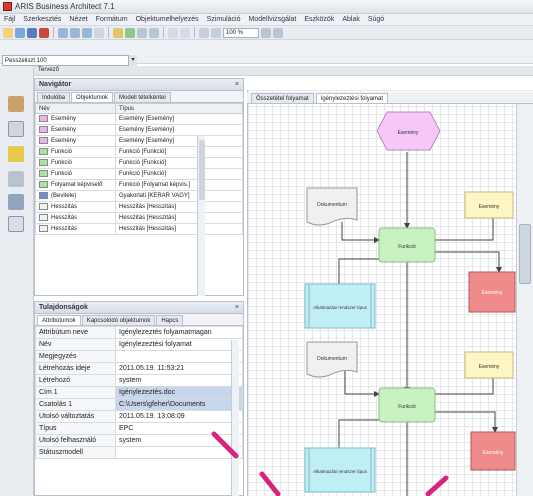  Describe the element at coordinates (154, 32) in the screenshot. I see `layout-icon` at that location.